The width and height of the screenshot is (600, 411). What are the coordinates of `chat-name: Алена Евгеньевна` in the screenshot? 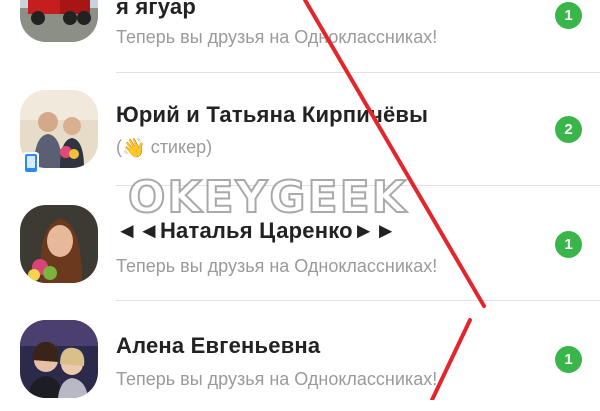 It's located at (218, 345).